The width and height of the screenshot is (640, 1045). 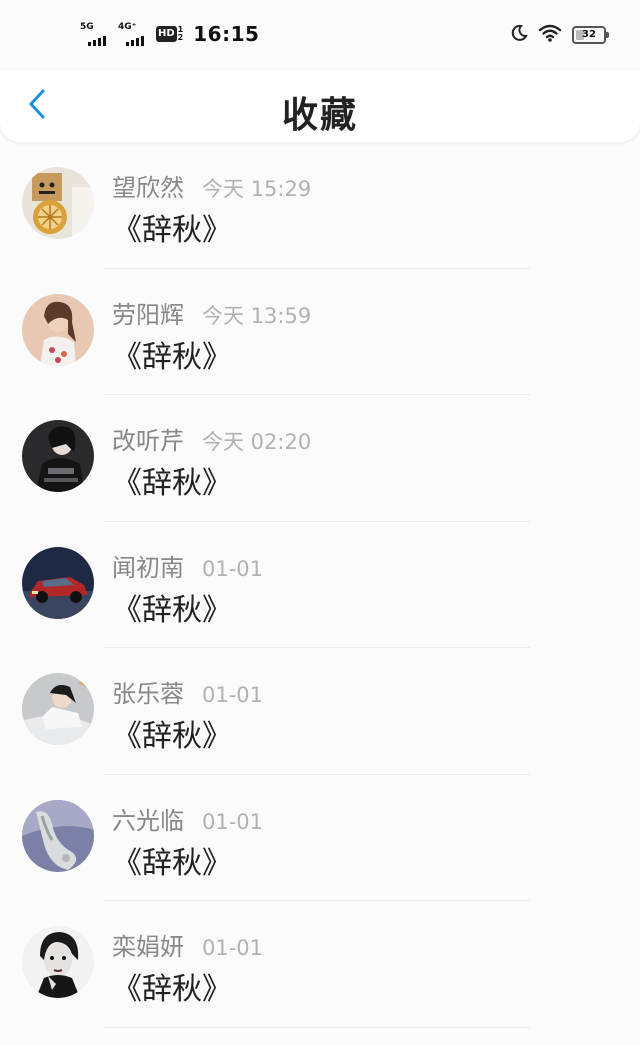 I want to click on divider, so click(x=317, y=1027).